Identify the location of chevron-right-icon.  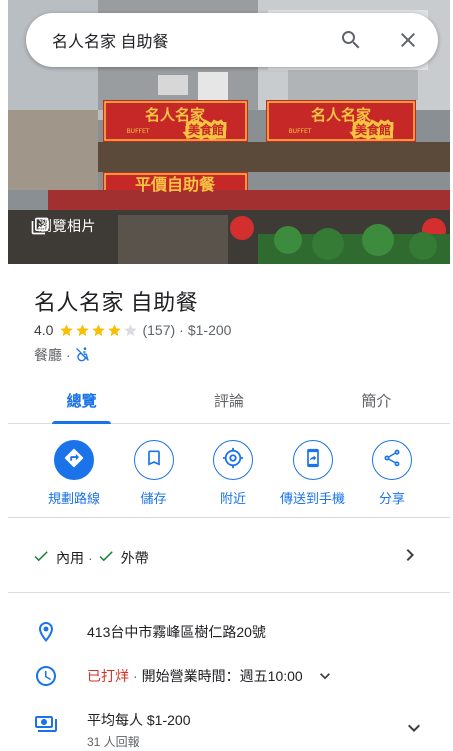
(410, 556).